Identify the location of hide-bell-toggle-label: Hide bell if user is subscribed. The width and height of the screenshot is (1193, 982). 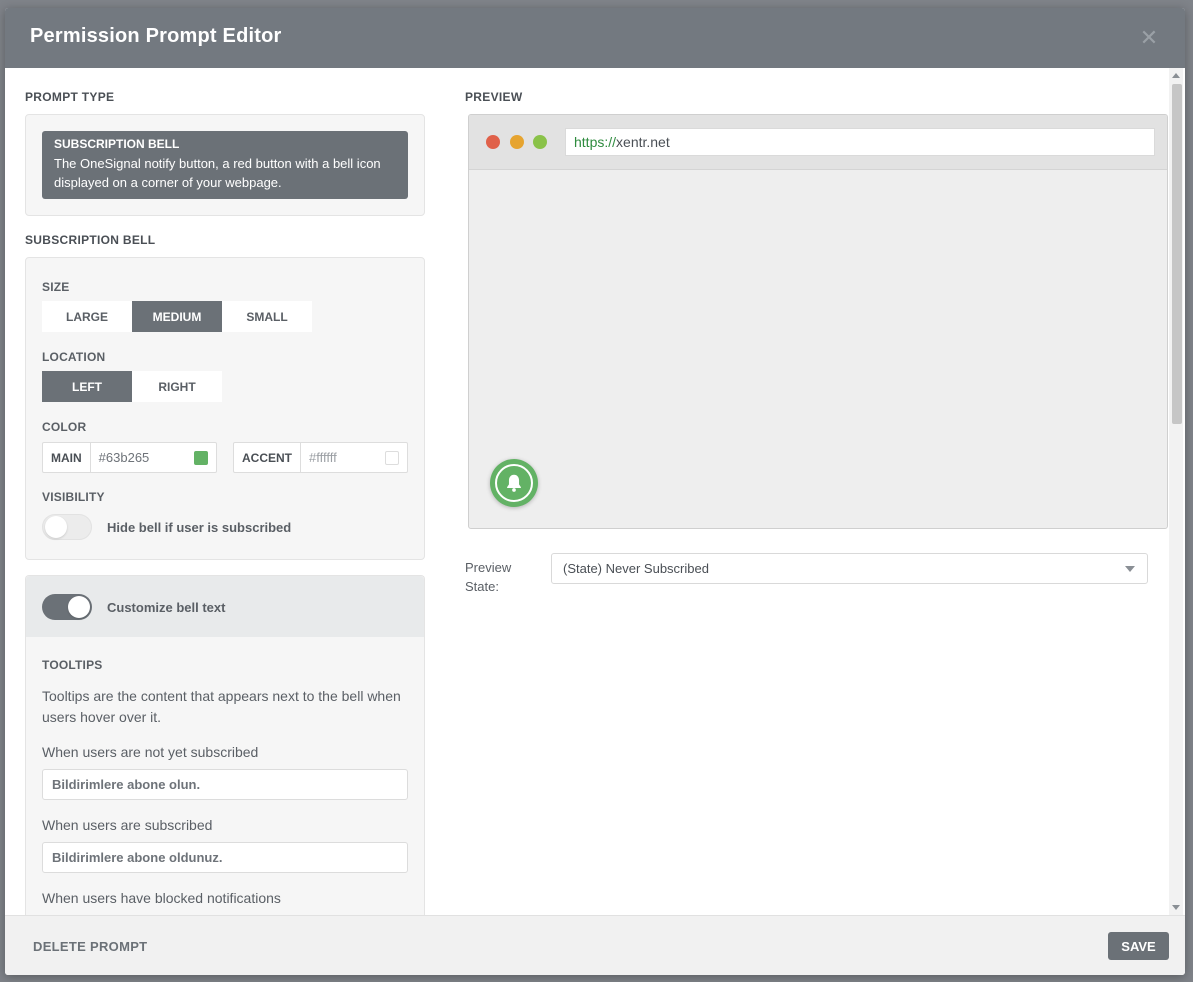
(199, 527).